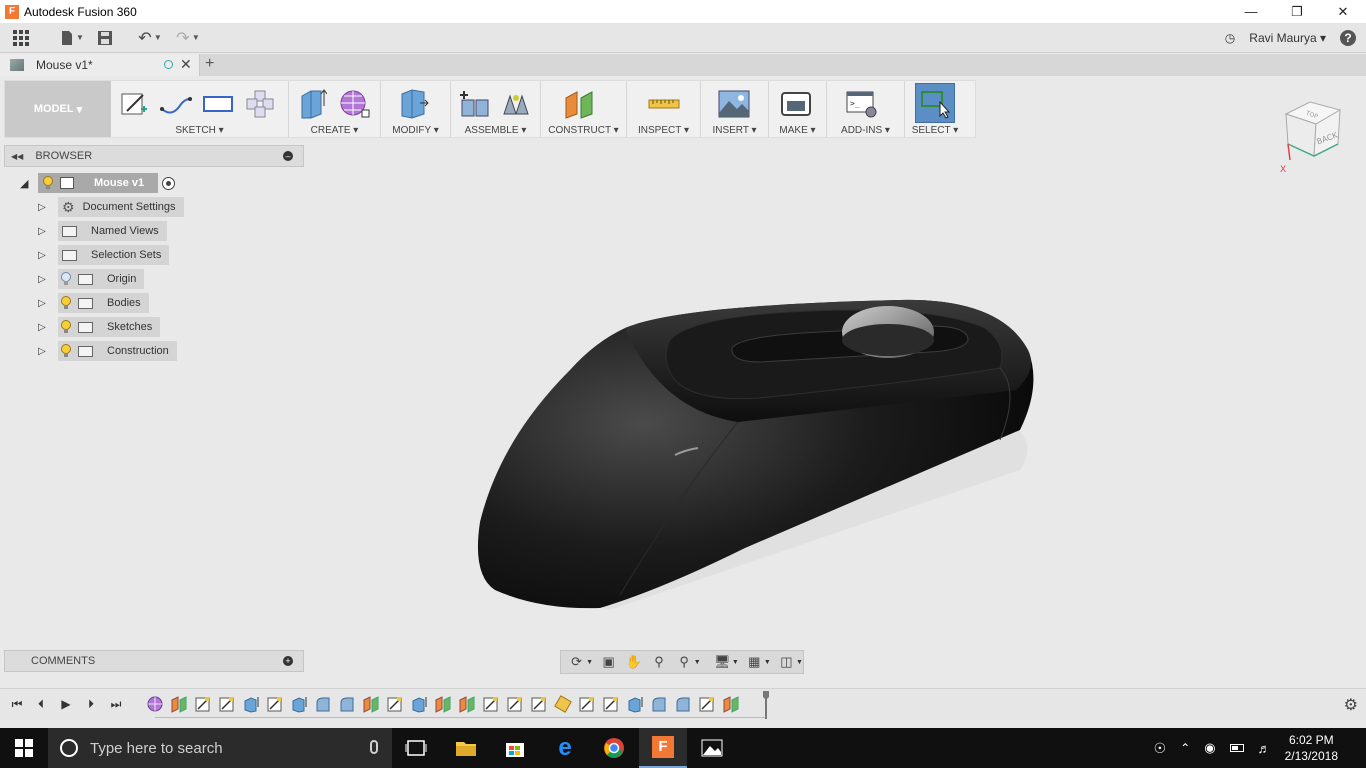  I want to click on insert-menu: INSERT ▾, so click(734, 130).